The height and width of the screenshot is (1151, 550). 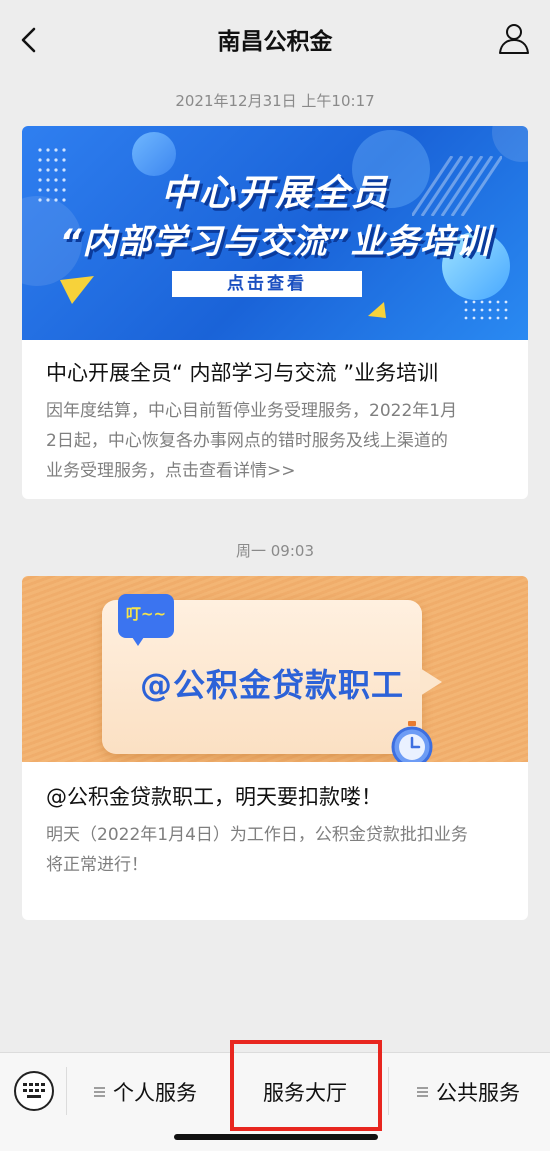 I want to click on user-icon, so click(x=514, y=39).